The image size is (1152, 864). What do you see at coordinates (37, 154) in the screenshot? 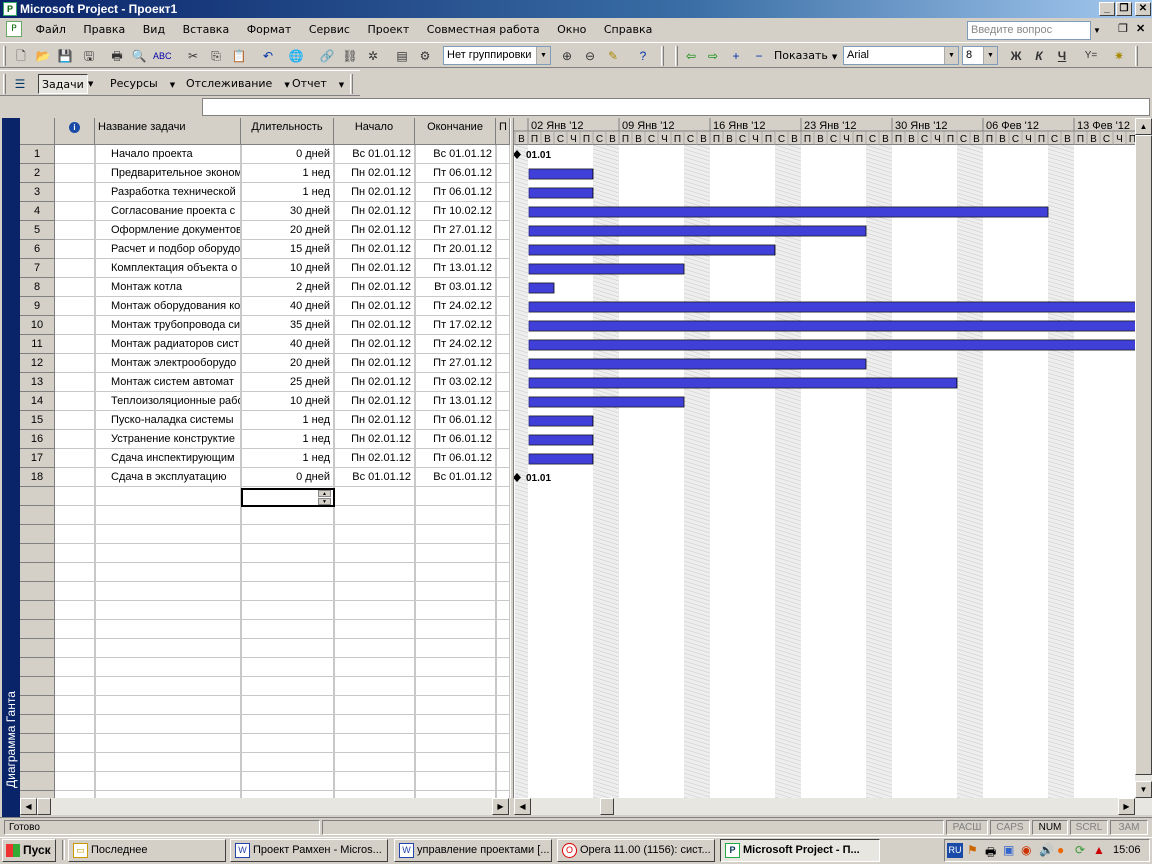
I see `row-number: 1` at bounding box center [37, 154].